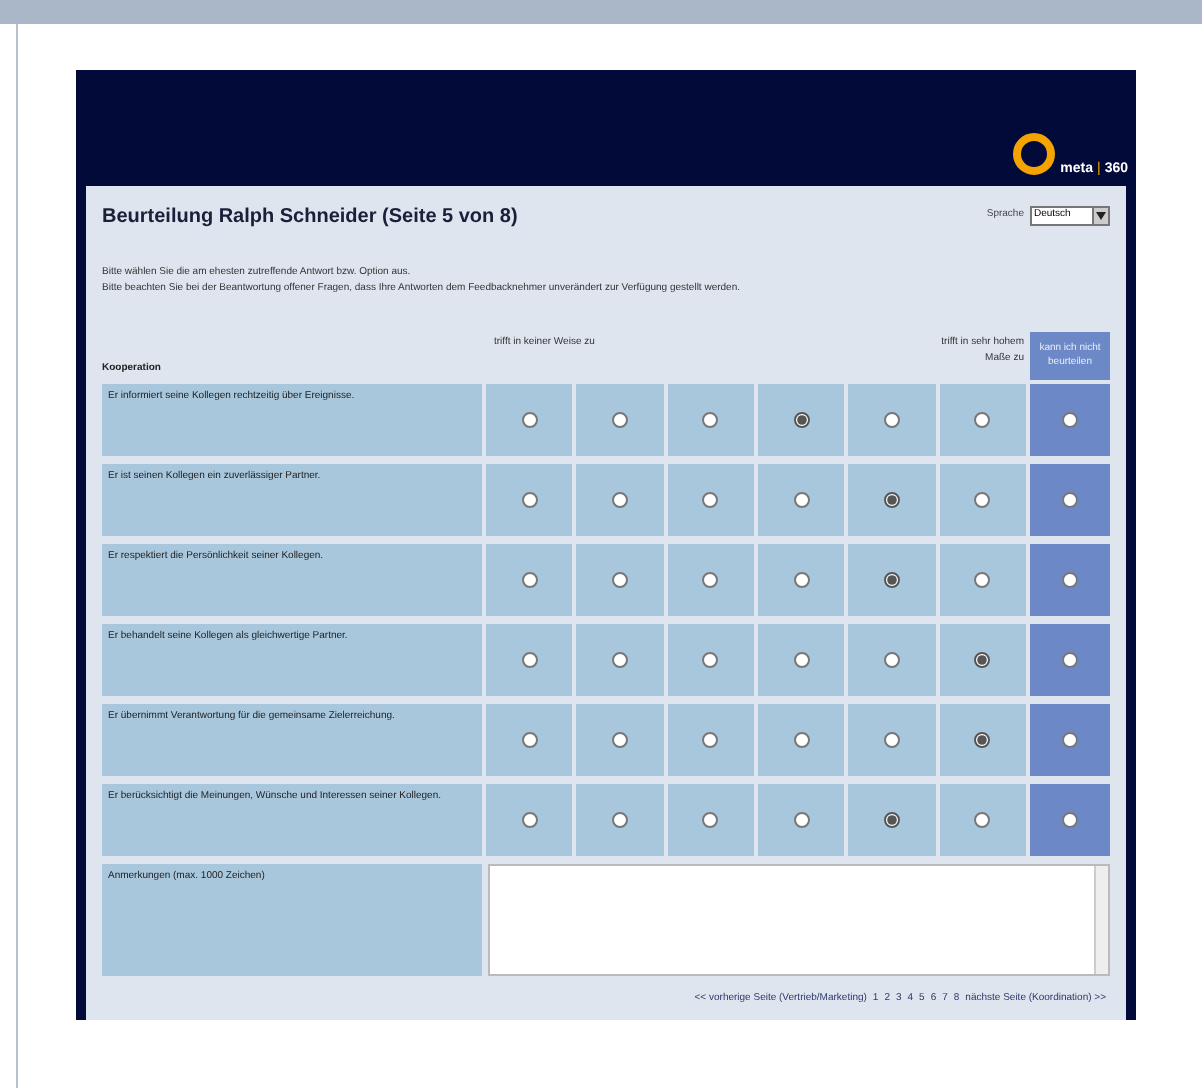 This screenshot has width=1202, height=1088. Describe the element at coordinates (1034, 154) in the screenshot. I see `ring-icon` at that location.